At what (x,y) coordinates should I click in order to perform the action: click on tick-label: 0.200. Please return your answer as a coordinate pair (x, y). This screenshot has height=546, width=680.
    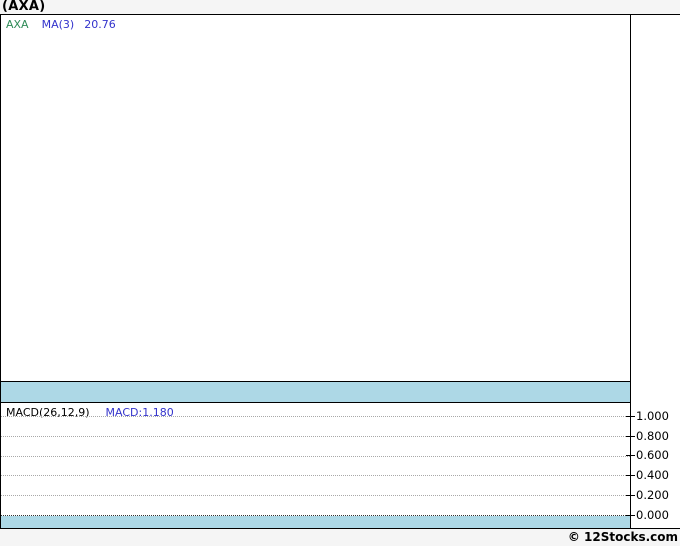
    Looking at the image, I should click on (652, 495).